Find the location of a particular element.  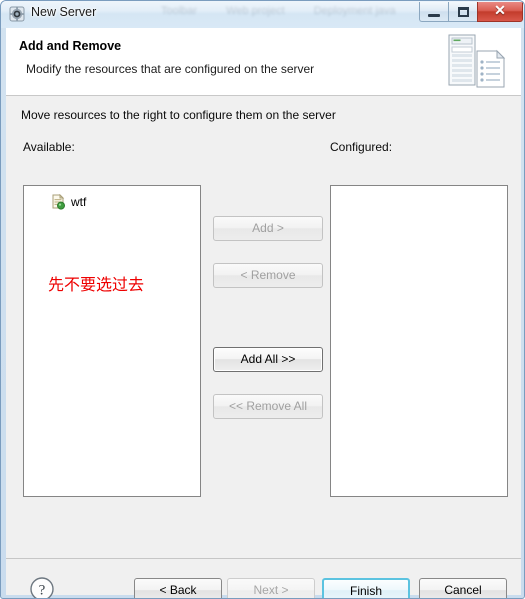

close-button: ✕ is located at coordinates (500, 12).